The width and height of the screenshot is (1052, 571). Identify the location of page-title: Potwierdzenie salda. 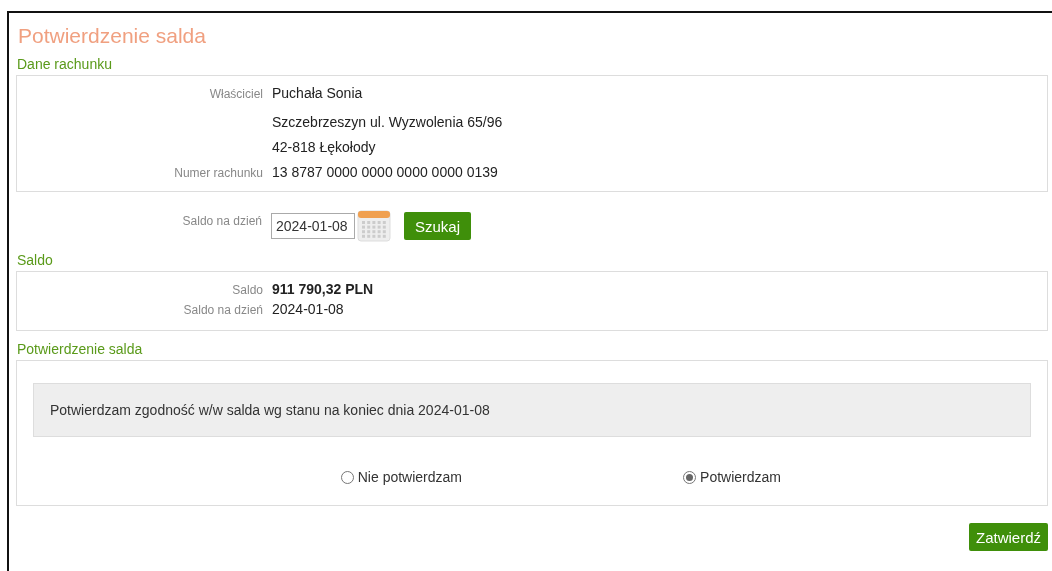
(112, 36).